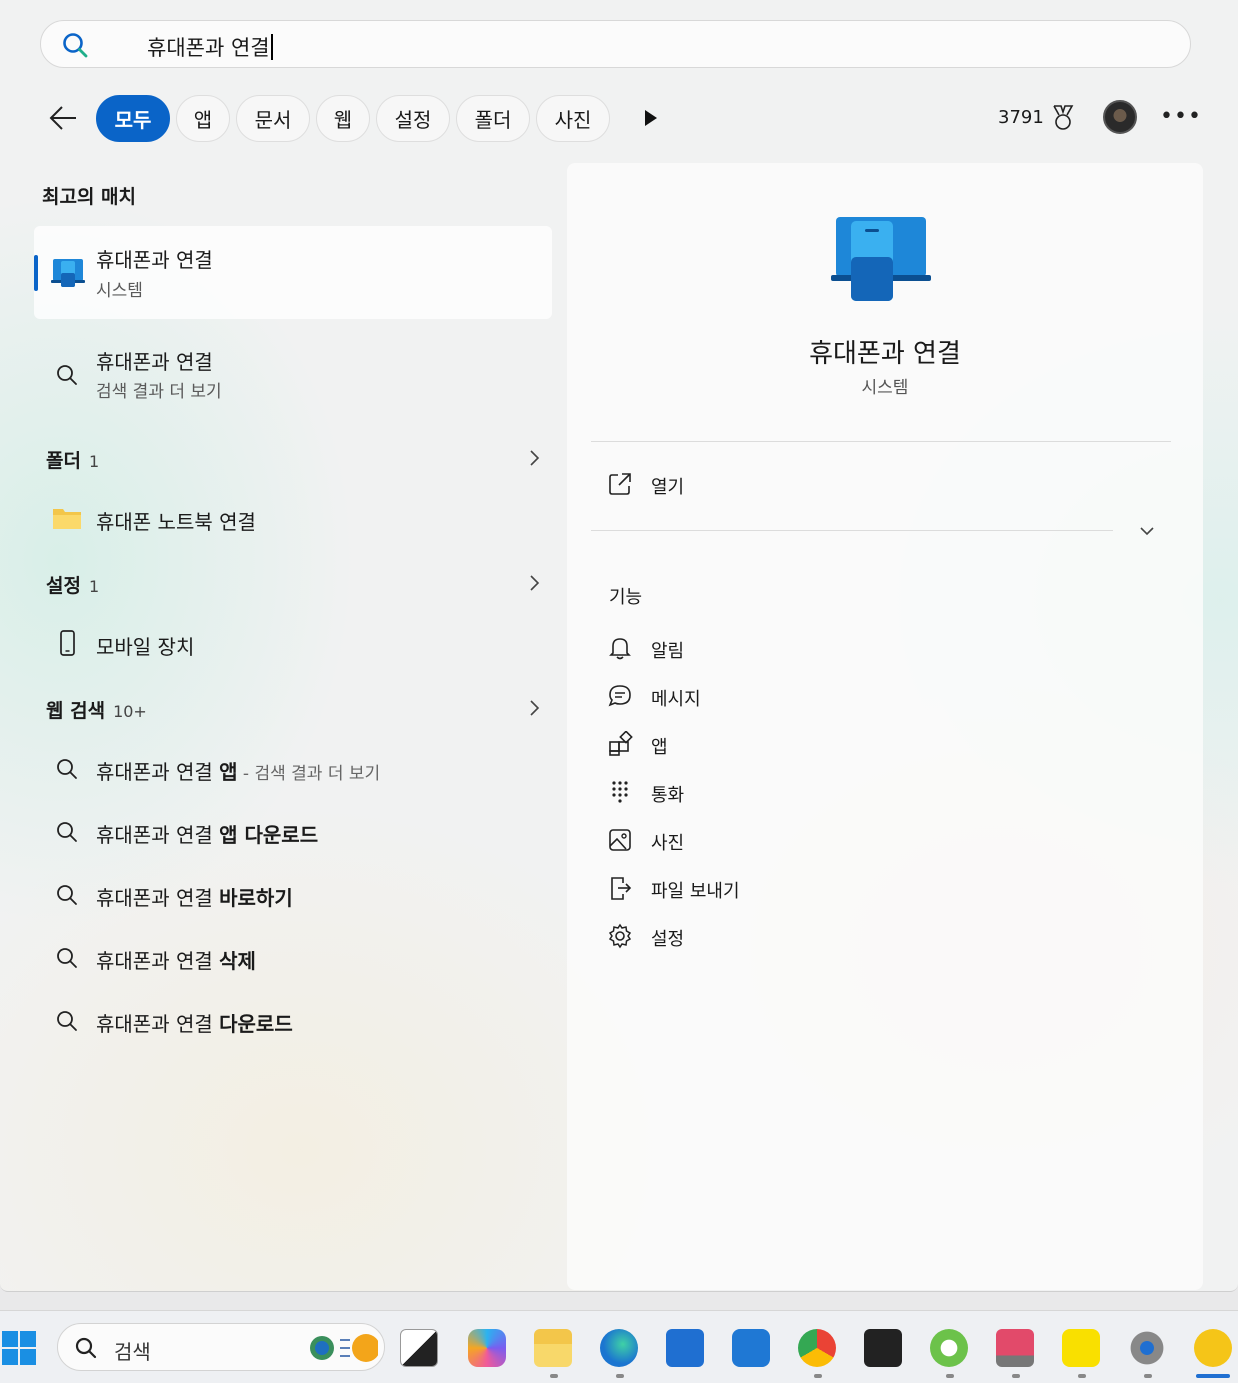 Image resolution: width=1238 pixels, height=1383 pixels. I want to click on file-explorer-icon, so click(553, 1348).